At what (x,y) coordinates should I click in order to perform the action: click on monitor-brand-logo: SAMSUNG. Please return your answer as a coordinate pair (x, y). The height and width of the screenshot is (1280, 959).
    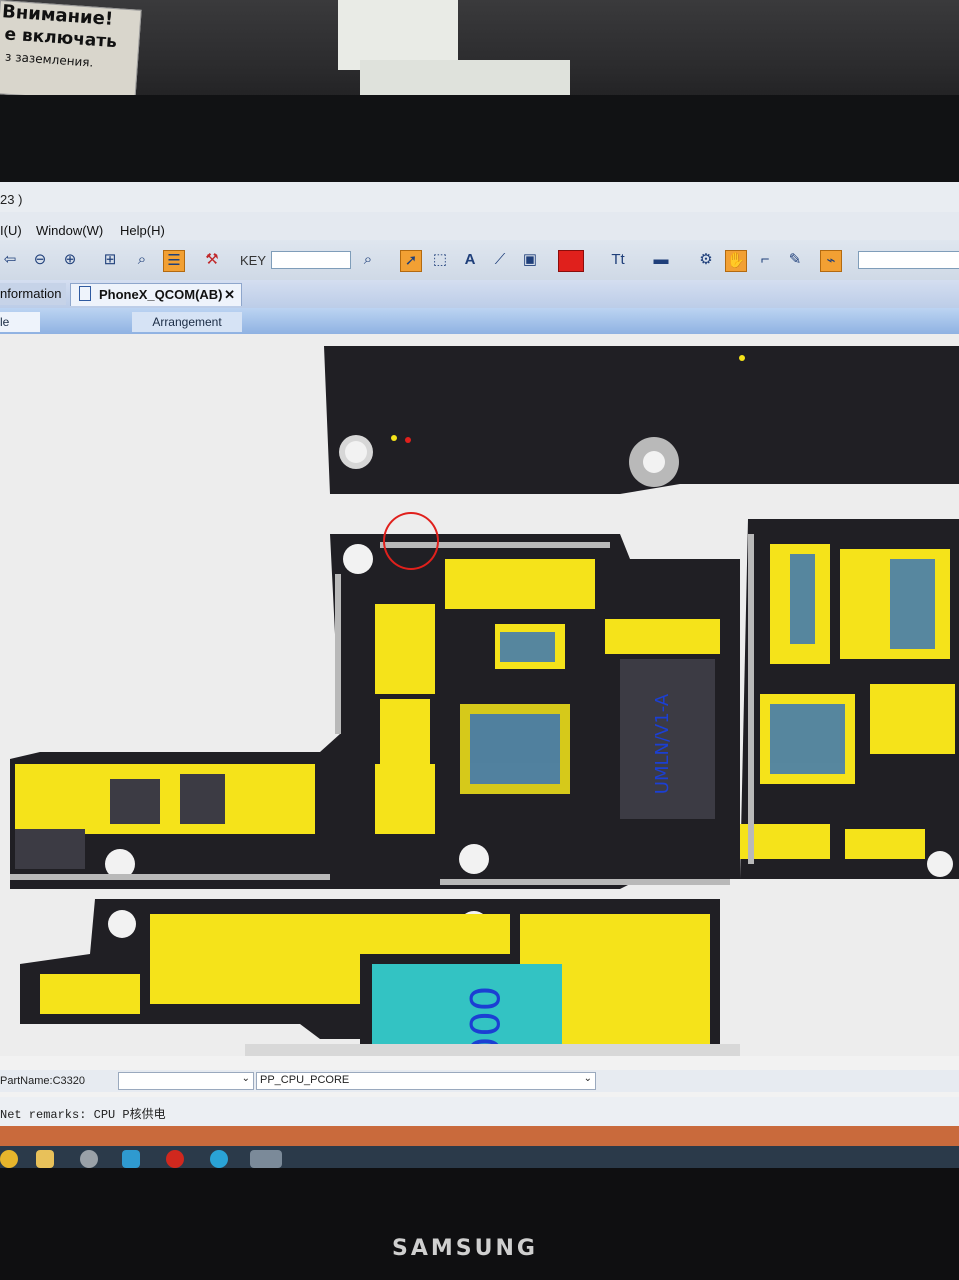
    Looking at the image, I should click on (465, 1248).